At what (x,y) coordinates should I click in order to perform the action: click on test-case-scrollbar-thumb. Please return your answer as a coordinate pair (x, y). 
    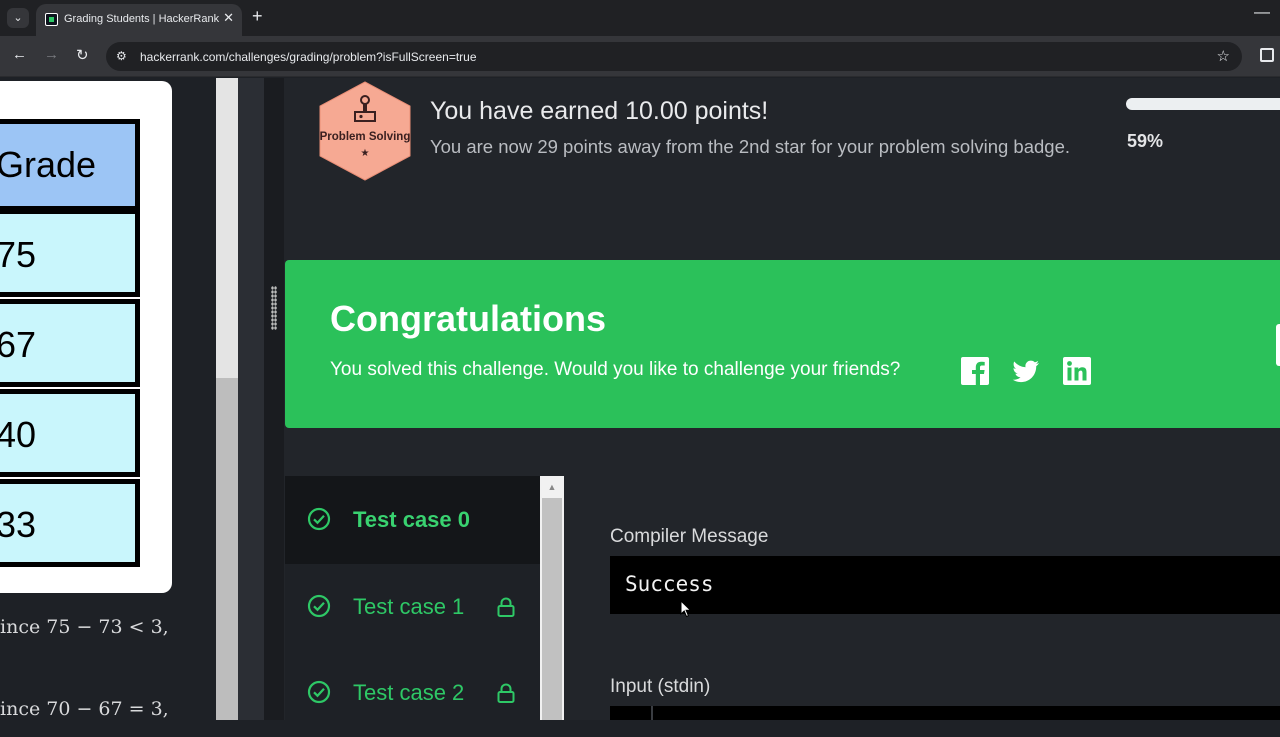
    Looking at the image, I should click on (552, 609).